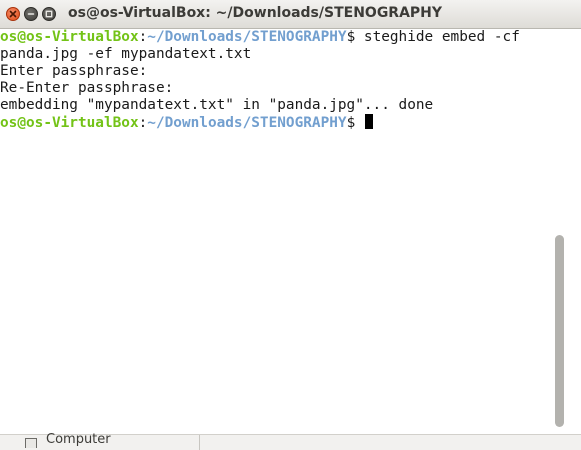  I want to click on scrollbar-thumb, so click(559, 331).